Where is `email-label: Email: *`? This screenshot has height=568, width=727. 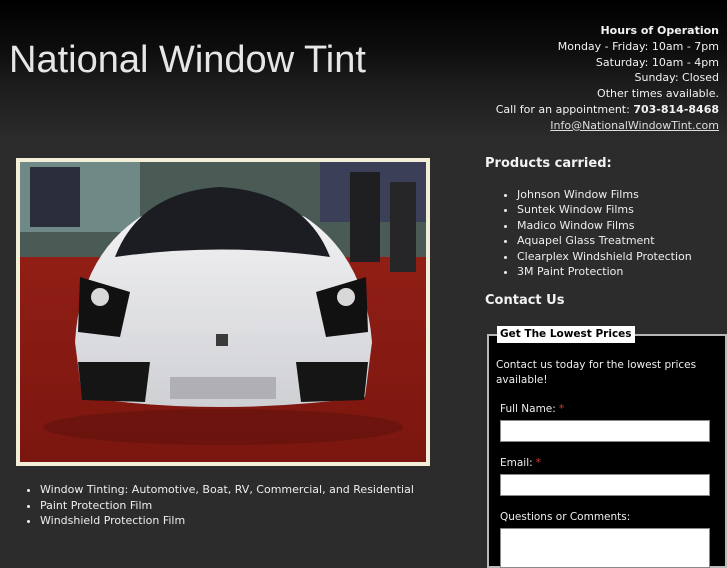 email-label: Email: * is located at coordinates (520, 463).